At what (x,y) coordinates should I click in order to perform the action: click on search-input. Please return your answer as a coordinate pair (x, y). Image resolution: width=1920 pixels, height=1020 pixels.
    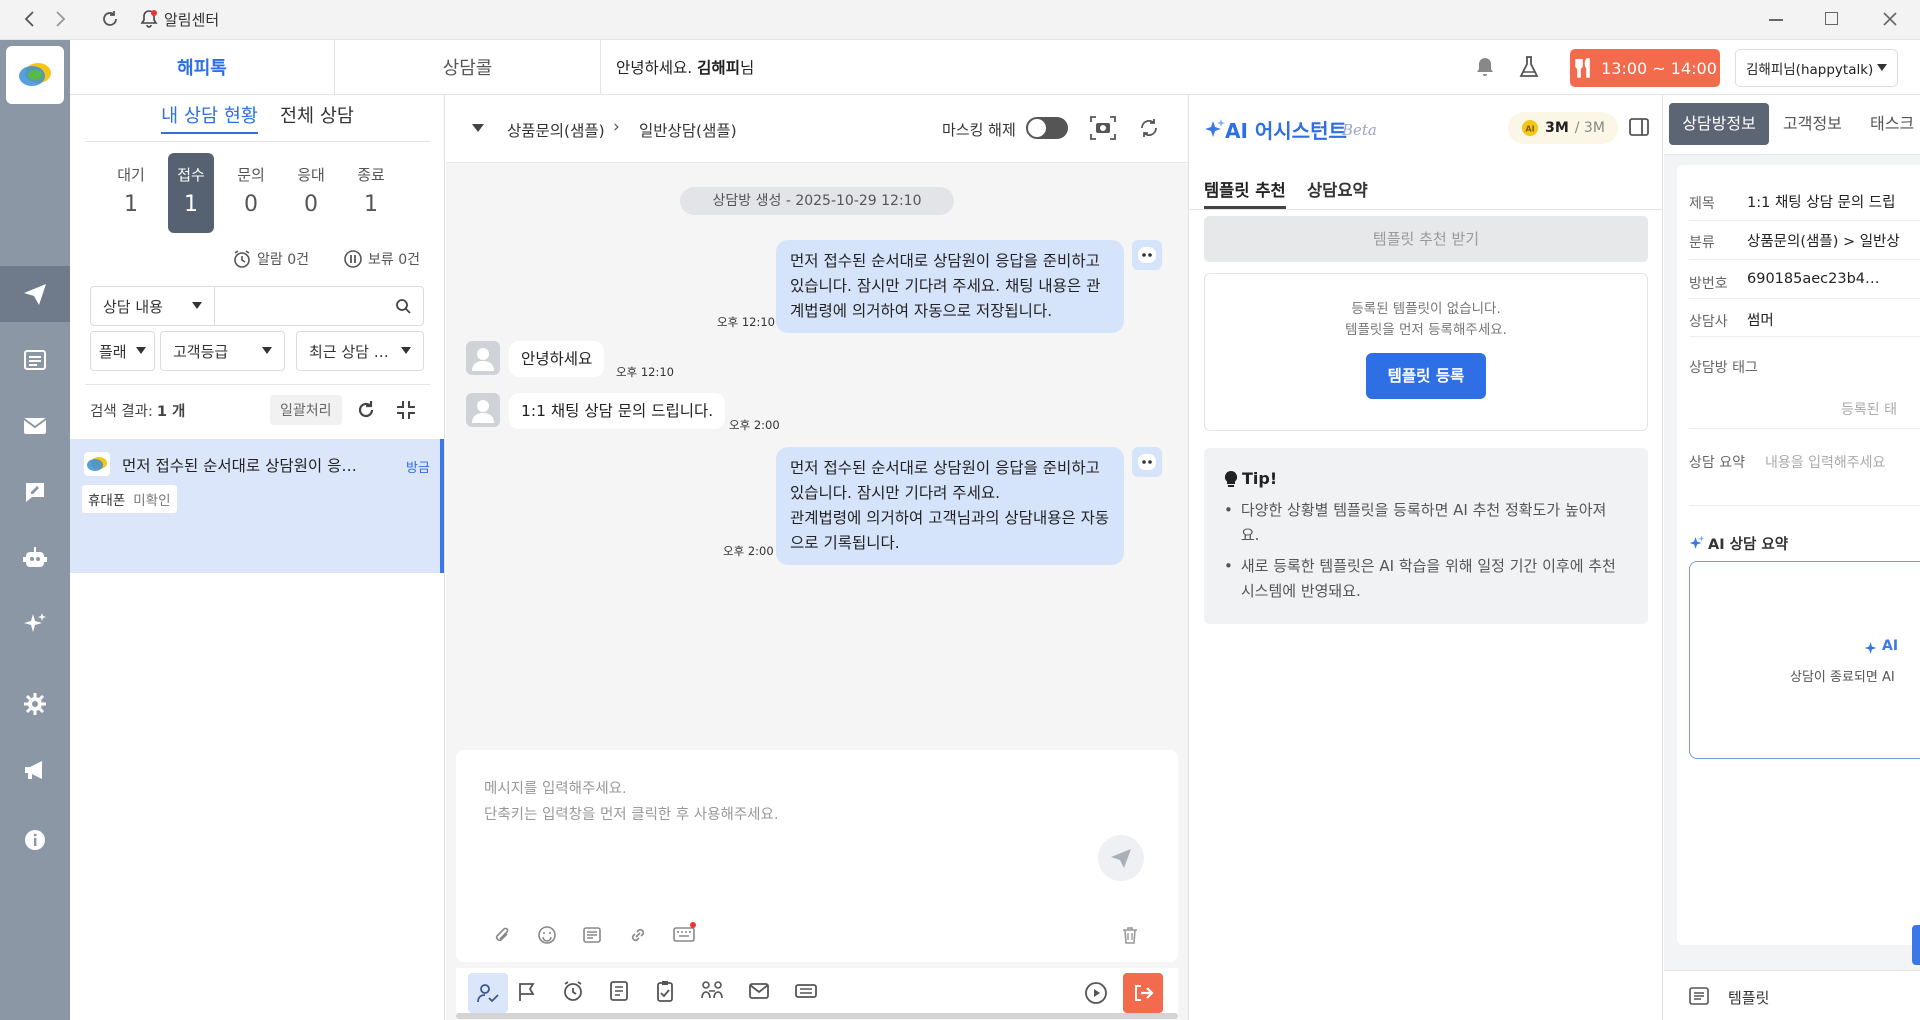
    Looking at the image, I should click on (319, 306).